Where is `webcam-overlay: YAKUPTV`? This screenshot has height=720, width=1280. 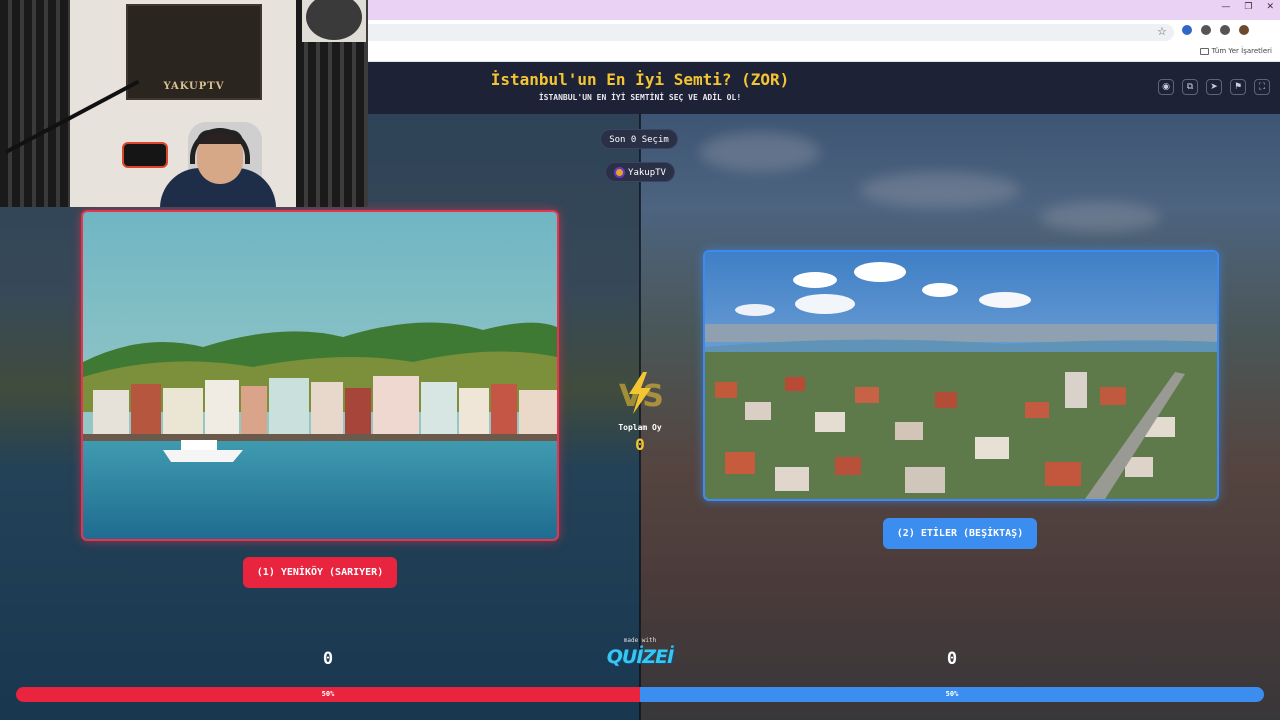
webcam-overlay: YAKUPTV is located at coordinates (184, 103).